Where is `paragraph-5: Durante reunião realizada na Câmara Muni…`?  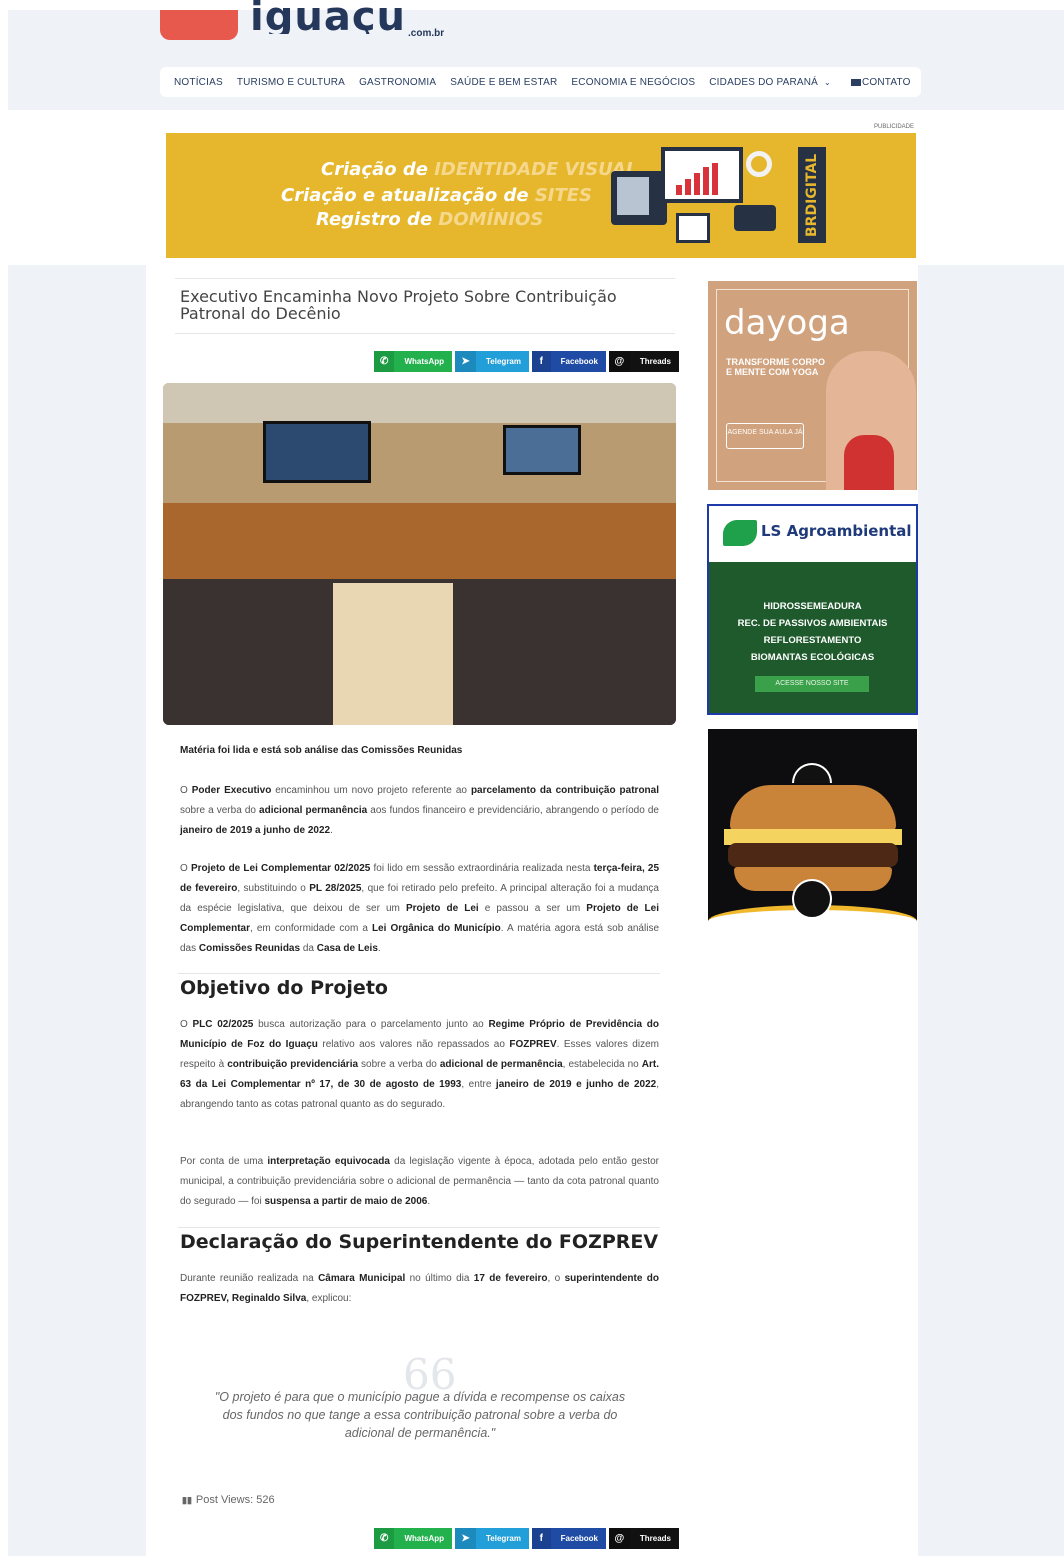
paragraph-5: Durante reunião realizada na Câmara Muni… is located at coordinates (419, 1288).